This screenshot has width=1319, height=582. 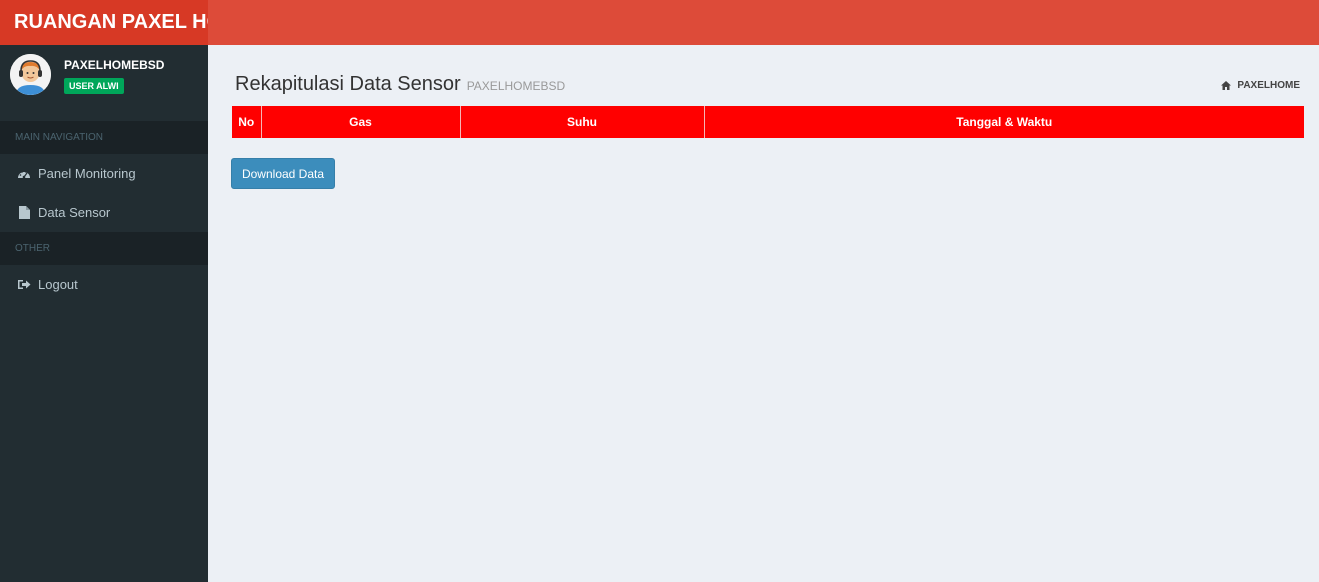 I want to click on file-icon, so click(x=24, y=213).